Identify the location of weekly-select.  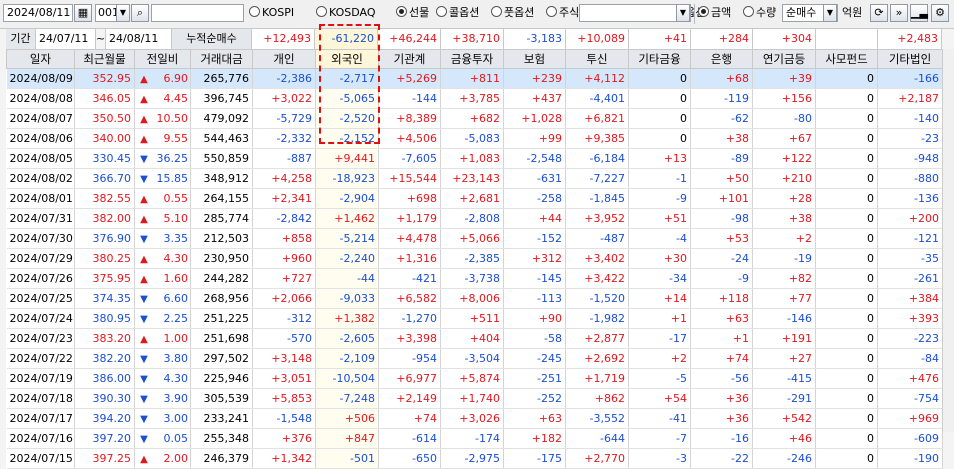
(635, 13).